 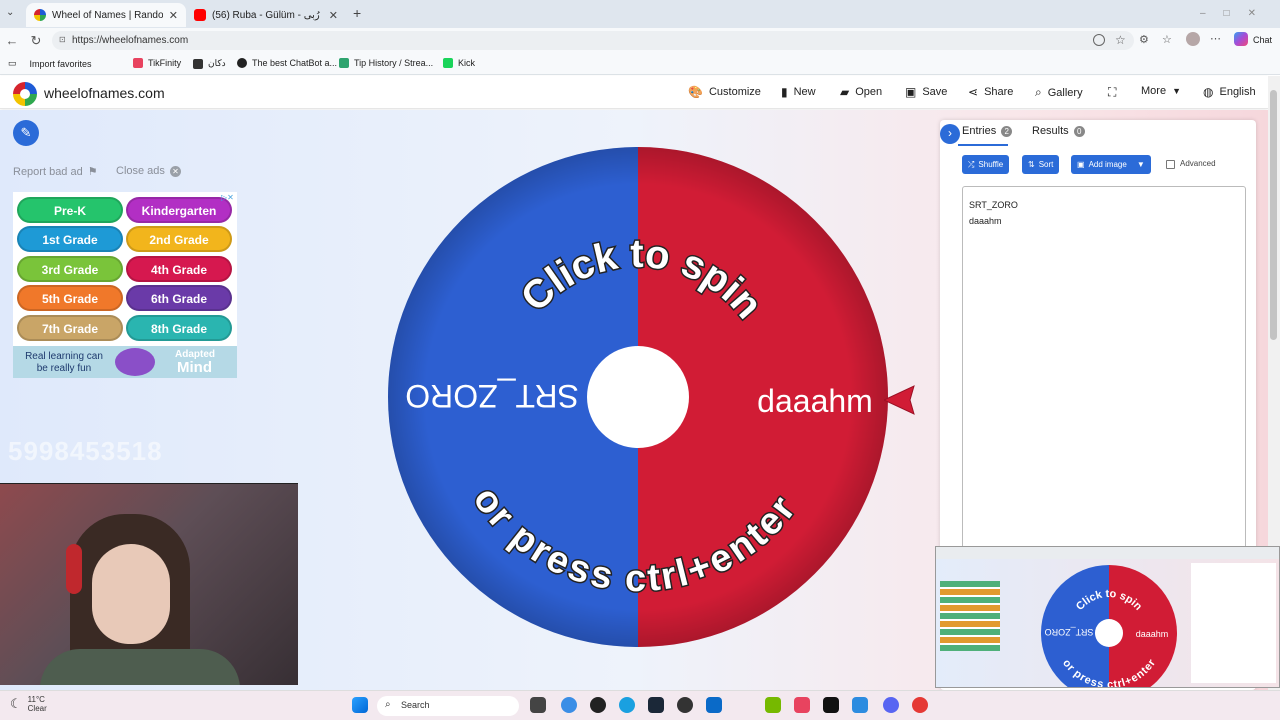 What do you see at coordinates (724, 92) in the screenshot?
I see `menu-customize: 🎨 Customize` at bounding box center [724, 92].